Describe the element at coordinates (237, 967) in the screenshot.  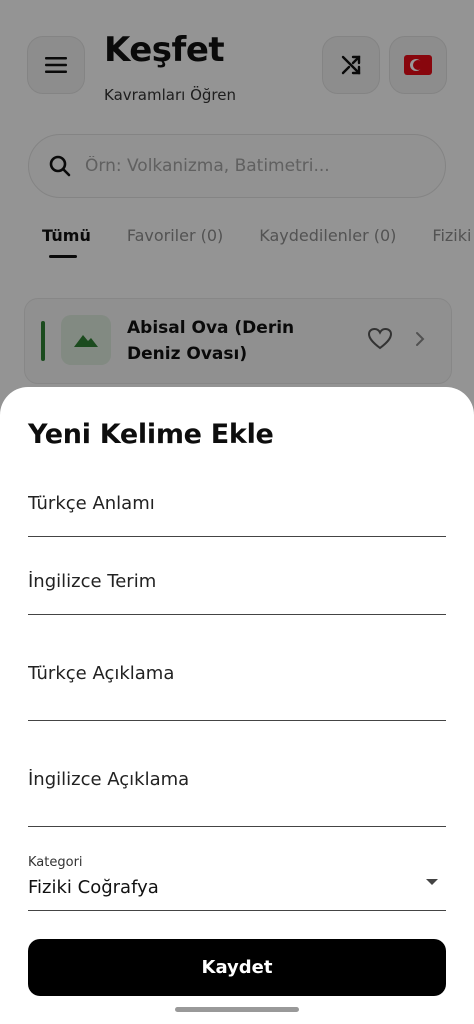
I see `save-button: Kaydet` at that location.